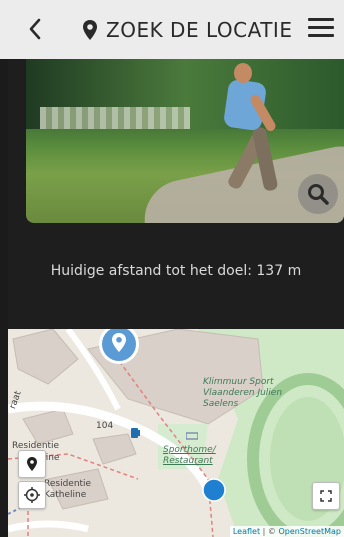 This screenshot has width=344, height=537. Describe the element at coordinates (105, 426) in the screenshot. I see `house-number-label: 104` at that location.